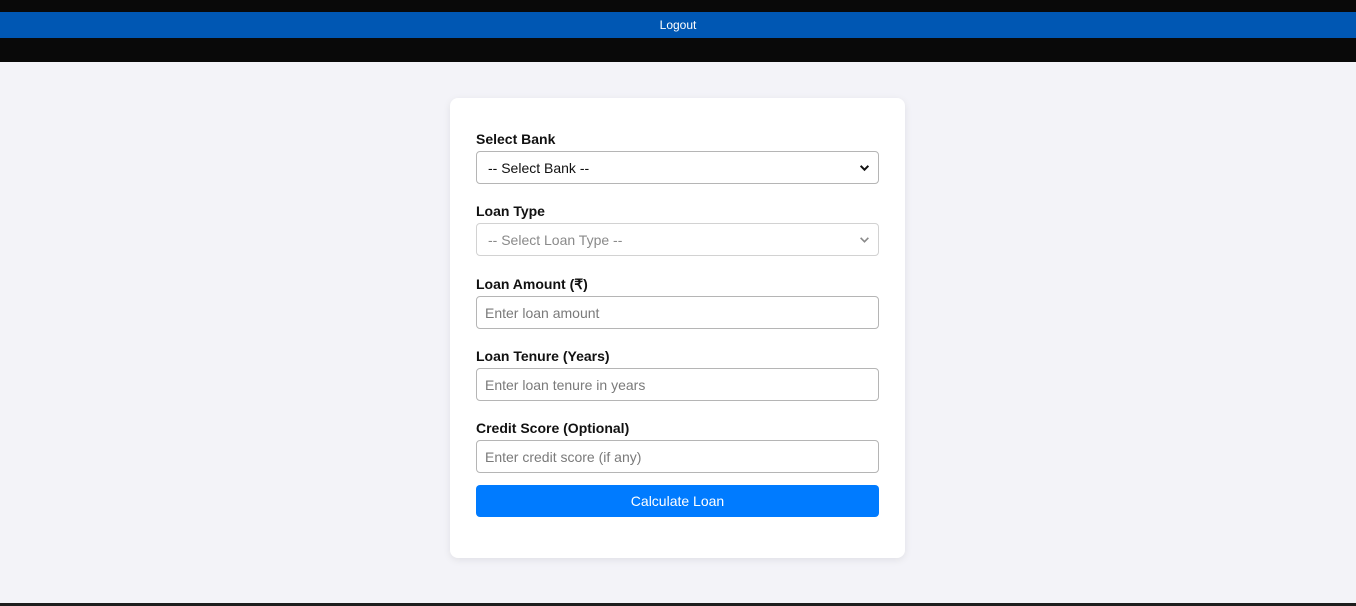 This screenshot has width=1356, height=606. I want to click on calculate-loan-button: Calculate Loan, so click(677, 501).